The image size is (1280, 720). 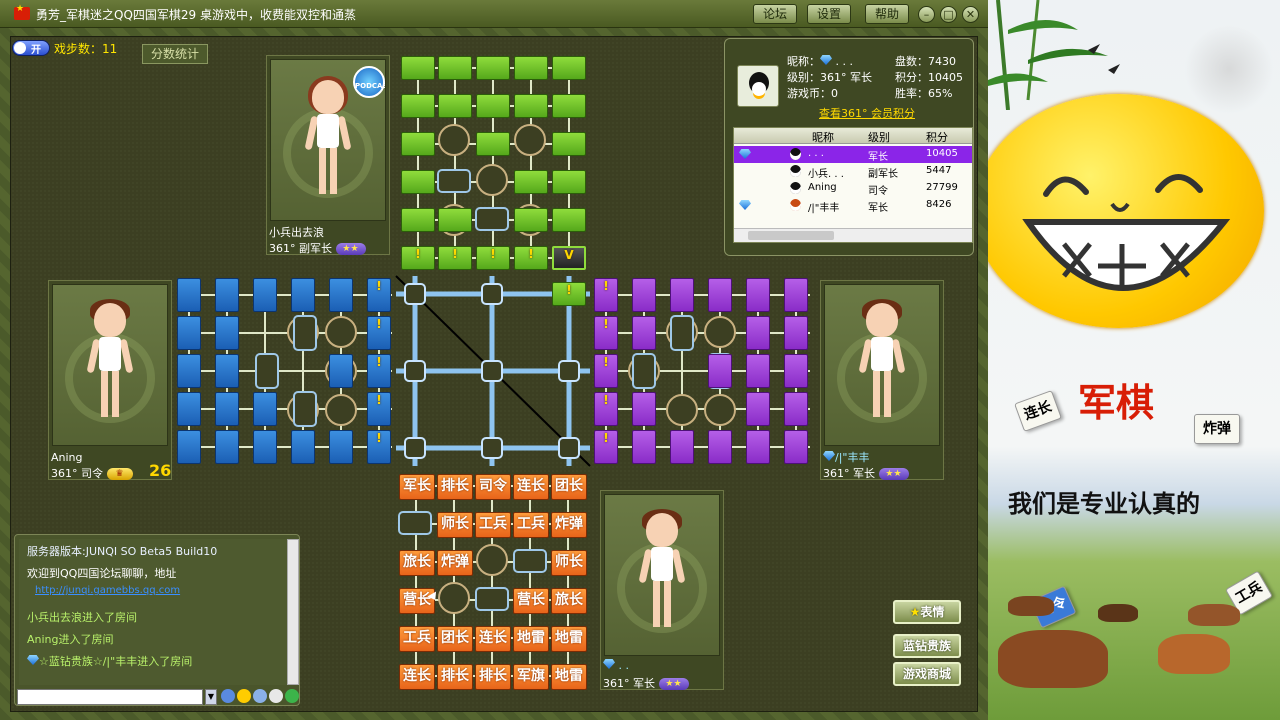 I want to click on emote-button: ★表情, so click(x=927, y=612).